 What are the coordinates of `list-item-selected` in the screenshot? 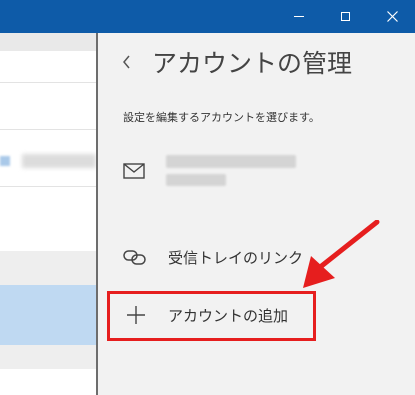 It's located at (48, 315).